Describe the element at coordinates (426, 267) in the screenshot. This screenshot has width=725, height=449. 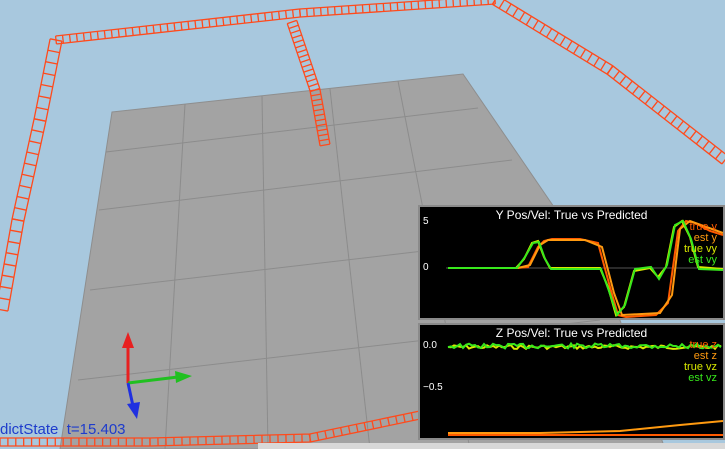
I see `plot-y-tick-0: 0` at that location.